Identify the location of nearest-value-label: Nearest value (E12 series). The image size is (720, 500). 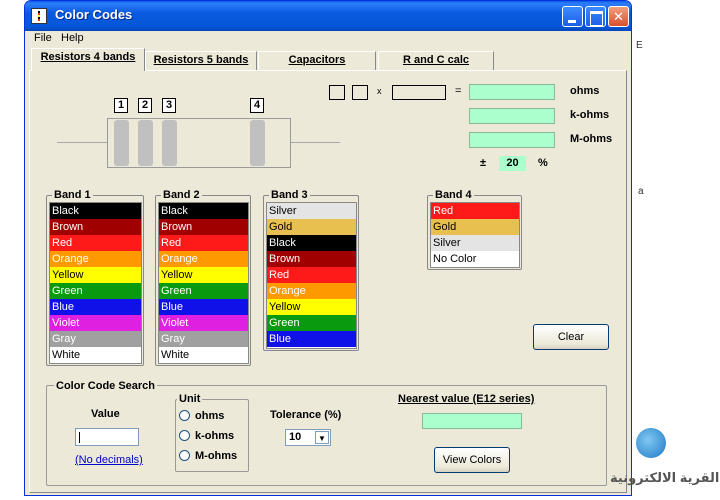
(466, 399).